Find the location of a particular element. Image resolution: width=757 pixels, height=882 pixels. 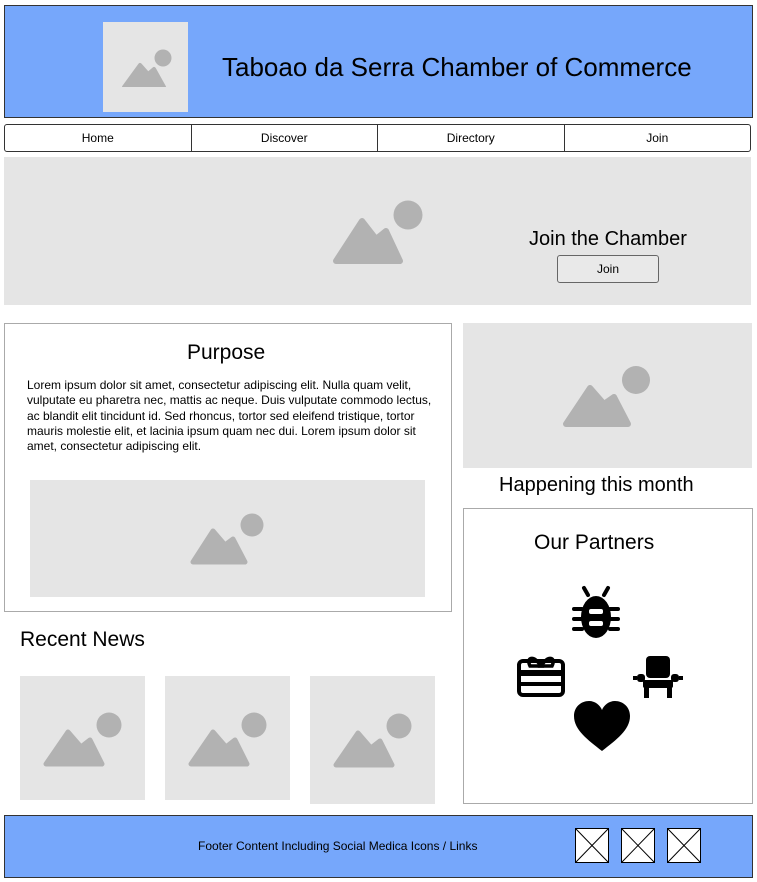

event-image-placeholder is located at coordinates (607, 395).